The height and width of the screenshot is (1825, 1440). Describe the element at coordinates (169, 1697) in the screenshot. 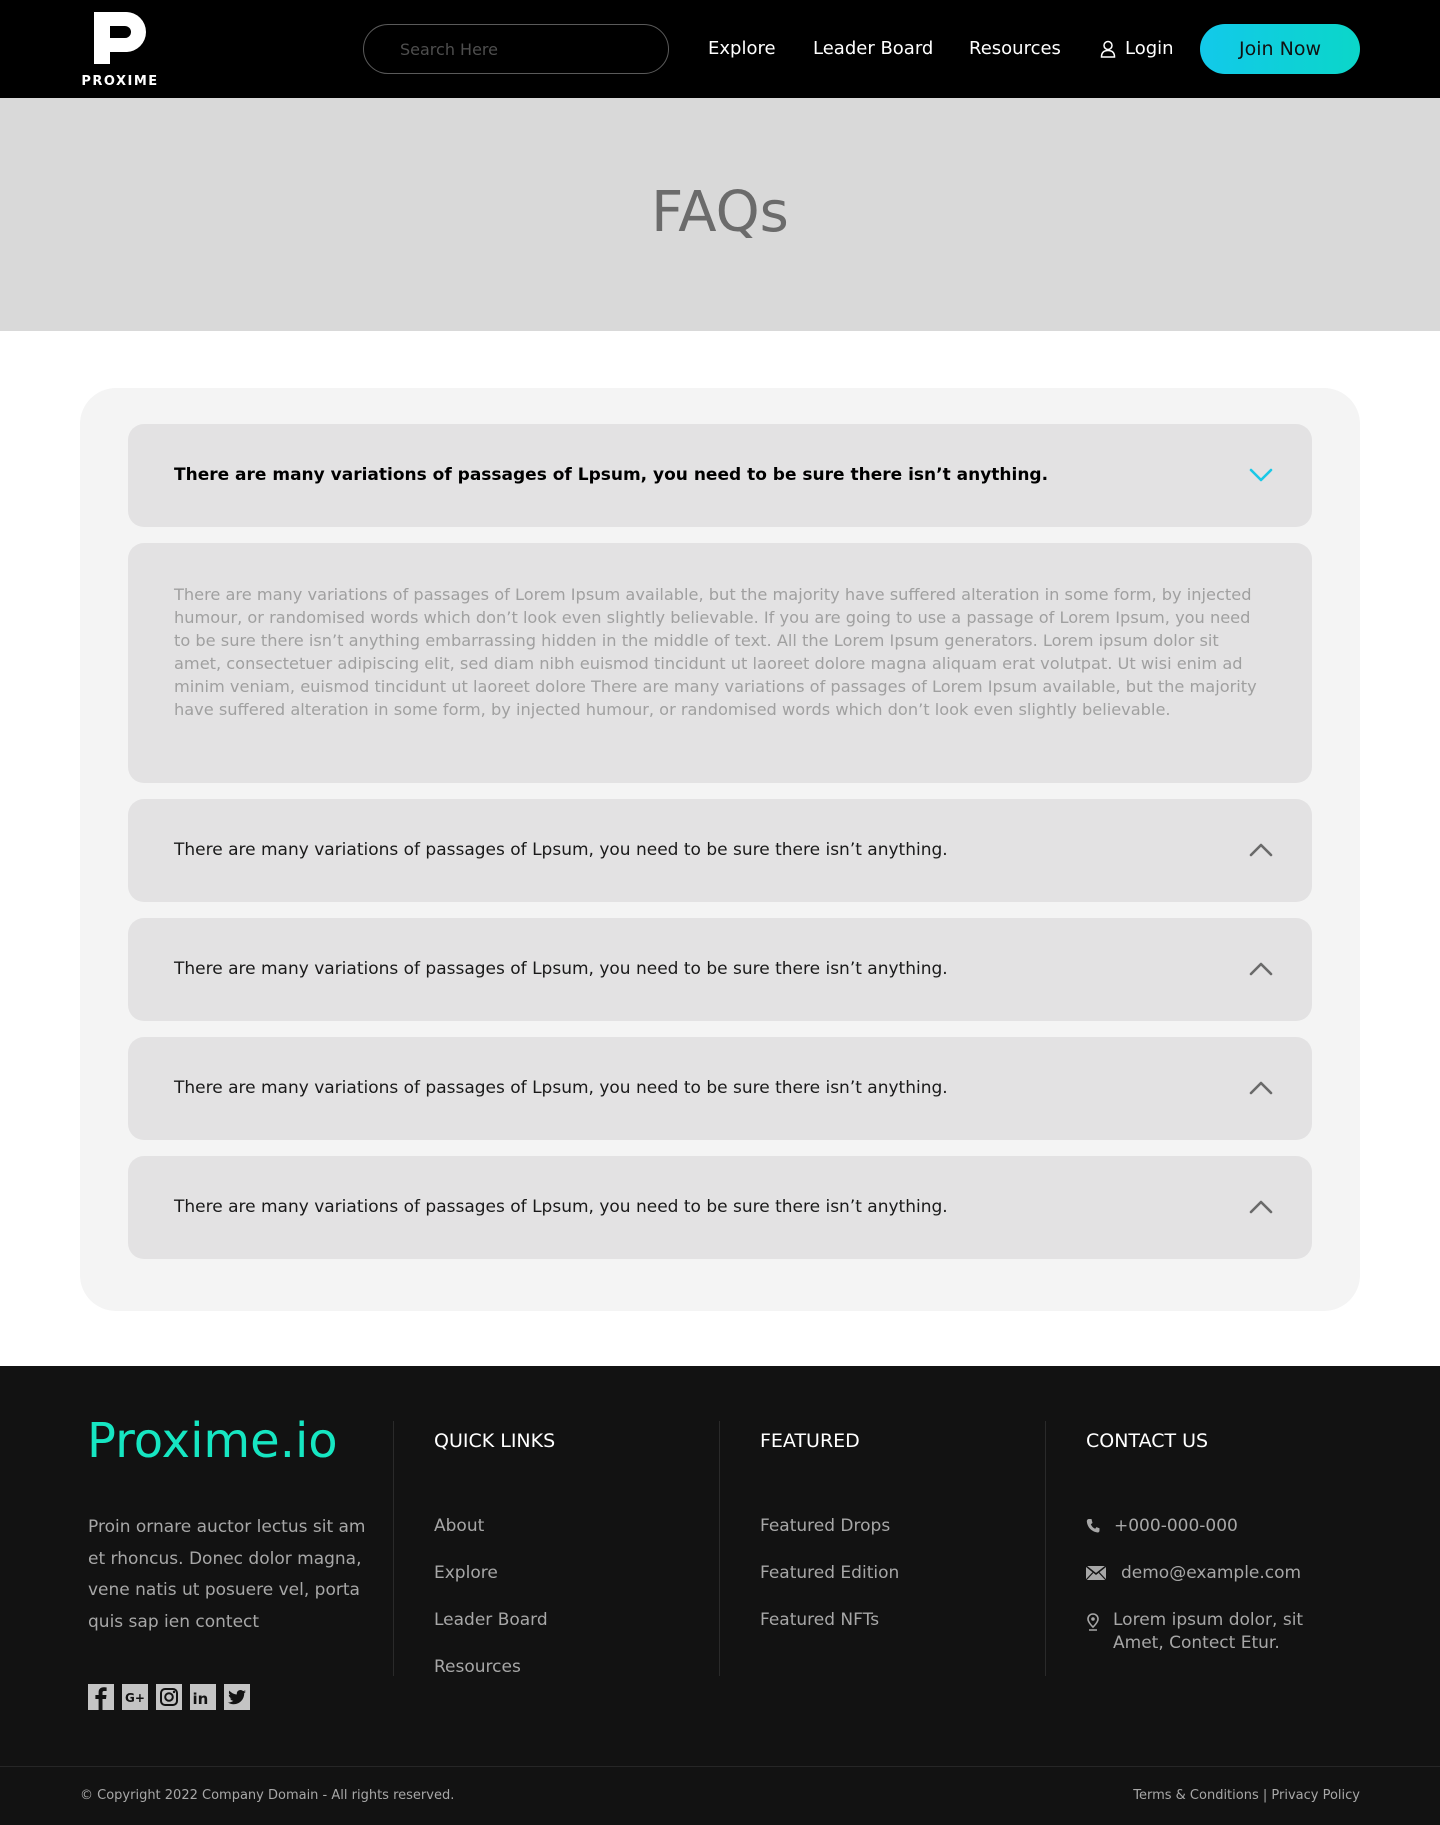

I see `instagram-icon` at that location.